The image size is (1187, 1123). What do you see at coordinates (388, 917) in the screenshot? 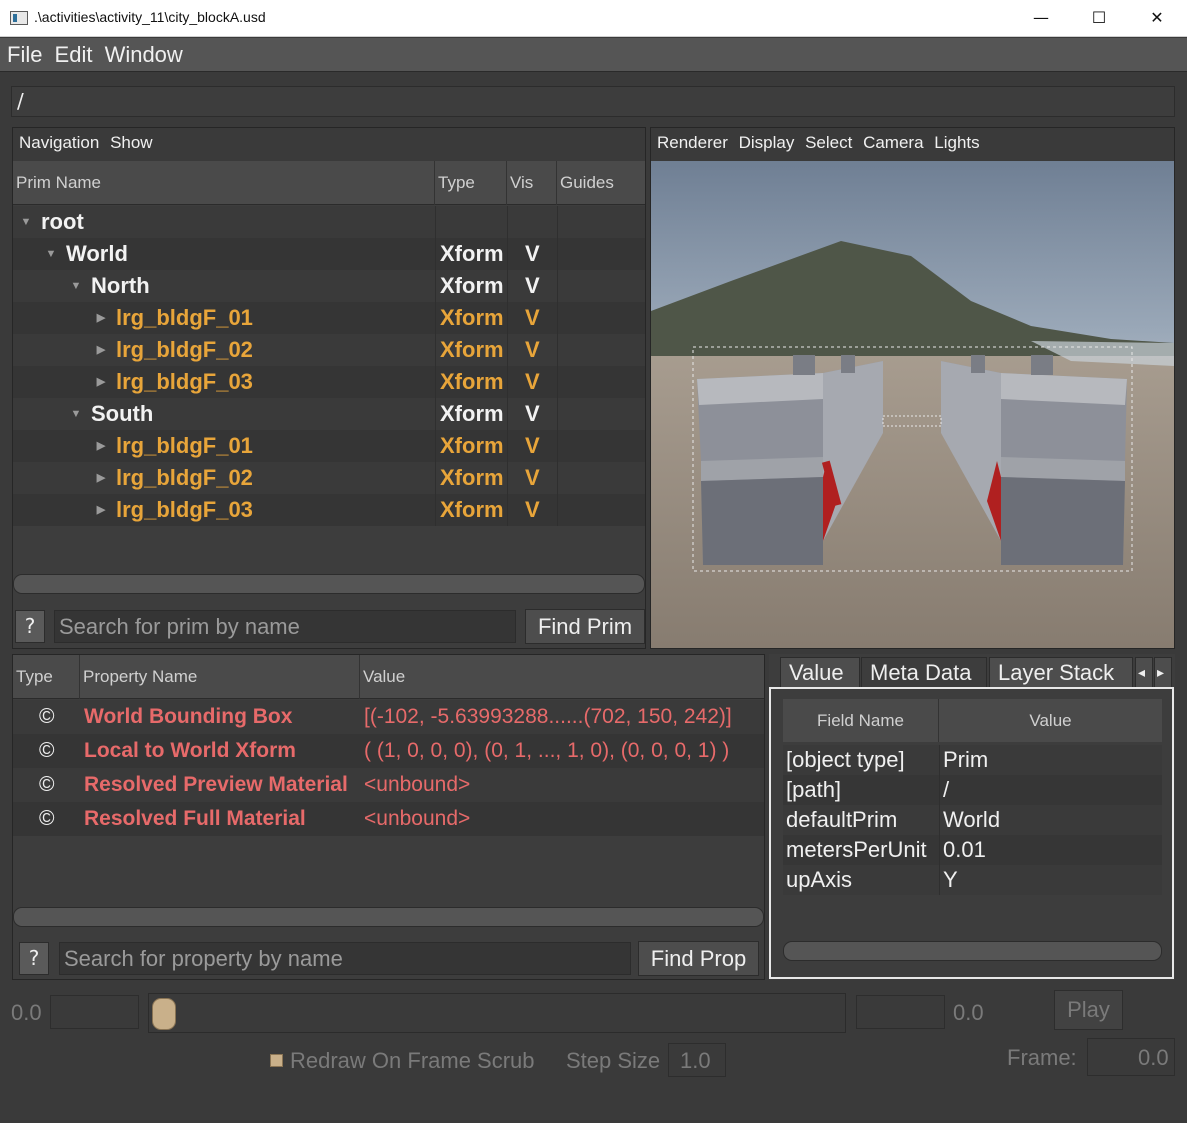
I see `property-horizontal-scrollbar` at bounding box center [388, 917].